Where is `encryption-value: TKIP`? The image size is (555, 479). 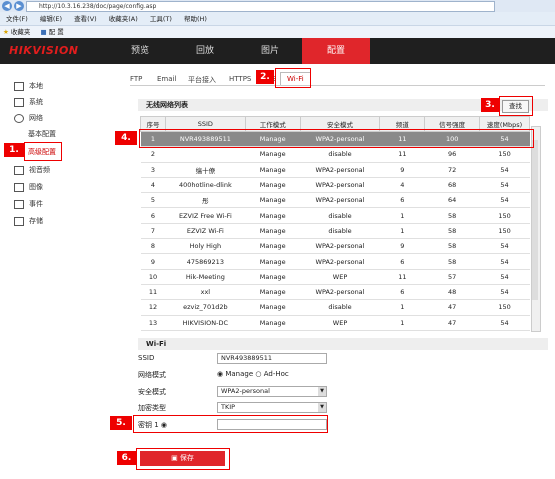
encryption-value: TKIP is located at coordinates (228, 407).